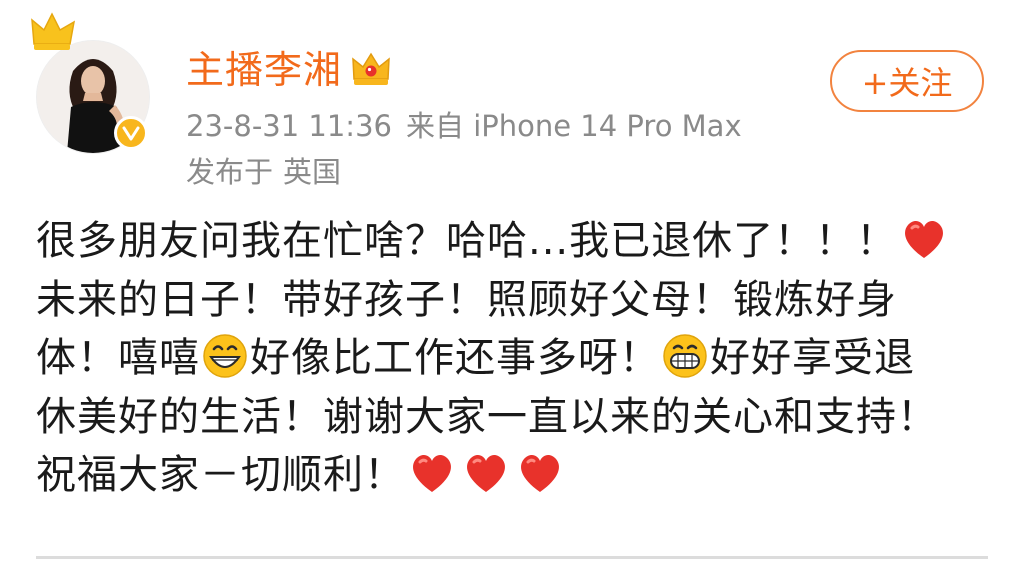 The image size is (1024, 561). I want to click on post-line-5: 祝福大家－切顺利！, so click(514, 475).